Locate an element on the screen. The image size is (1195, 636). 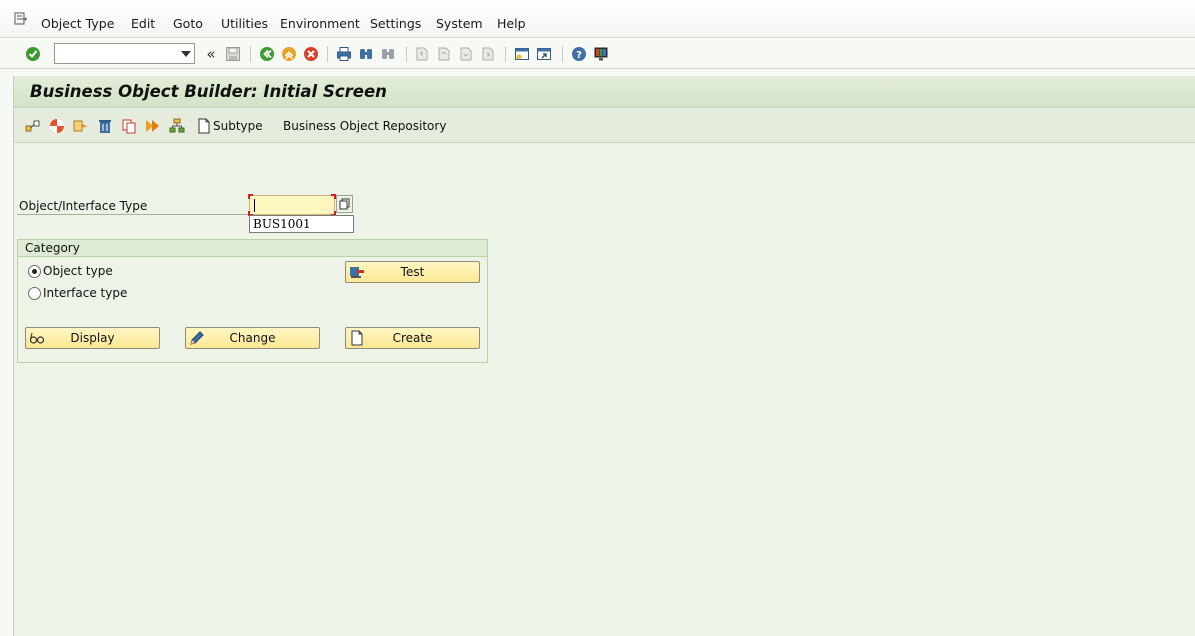
object-interface-type-input is located at coordinates (292, 205).